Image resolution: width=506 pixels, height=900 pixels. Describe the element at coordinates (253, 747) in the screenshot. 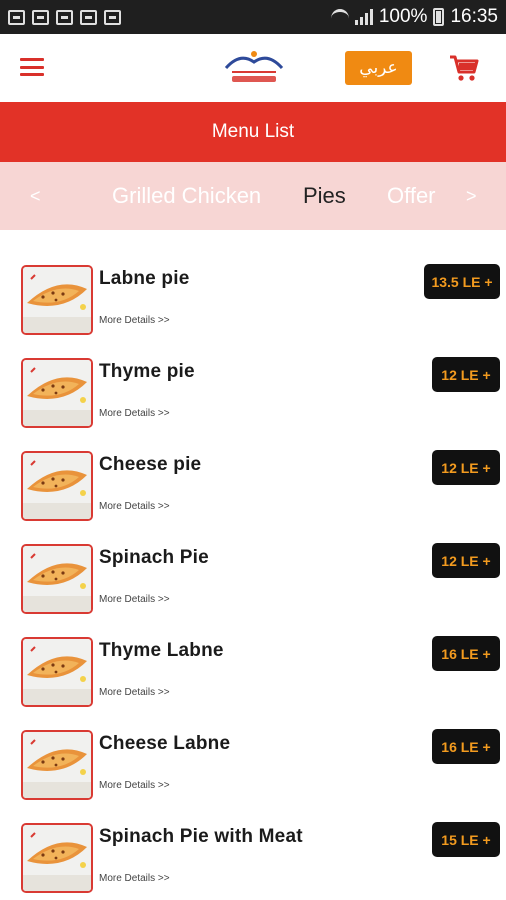

I see `menu-item: Cheese Labne More Details >> 16 LE +` at that location.